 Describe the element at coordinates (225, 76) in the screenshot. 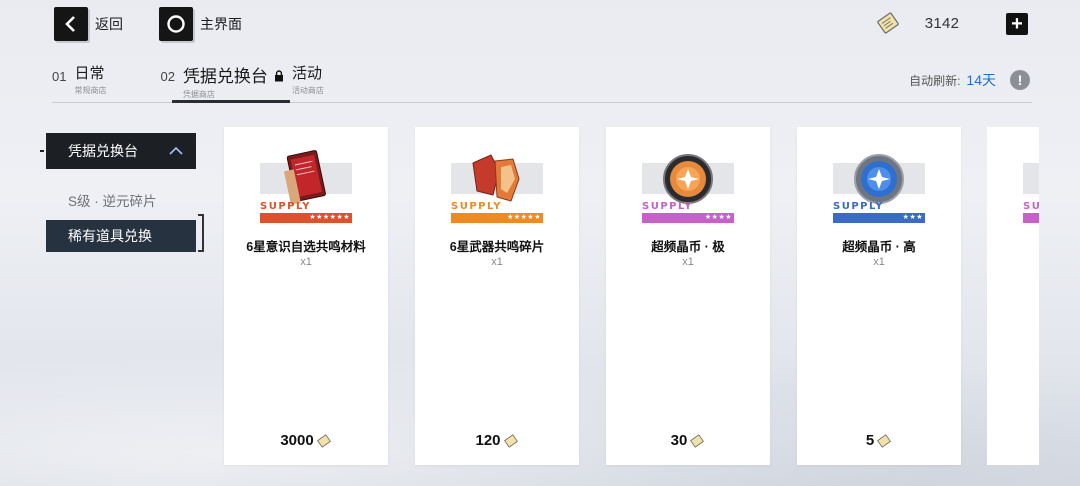

I see `tab-label: 凭据兑换台` at that location.